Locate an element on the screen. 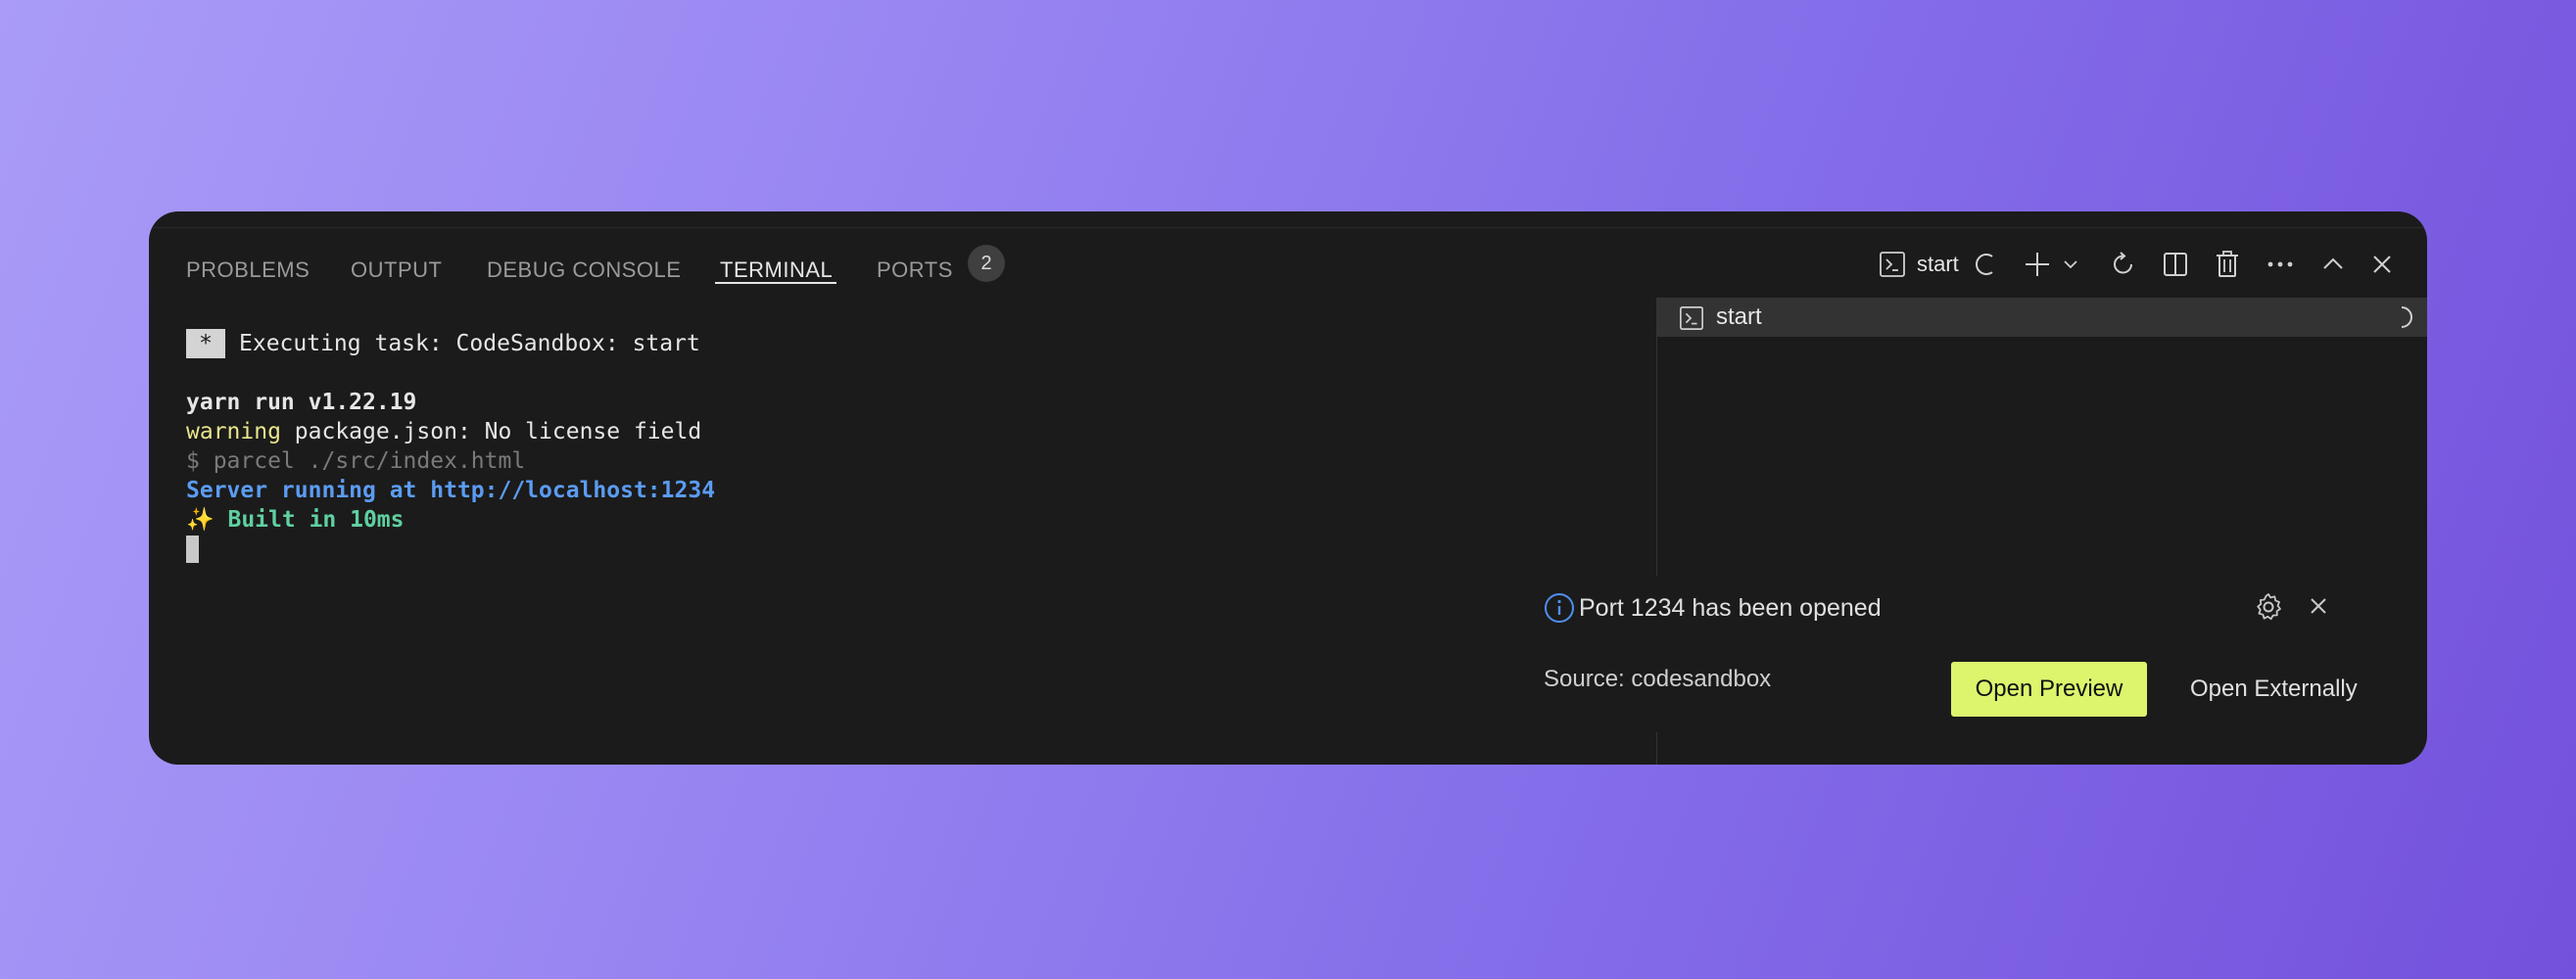  chevron-down-icon is located at coordinates (2071, 264).